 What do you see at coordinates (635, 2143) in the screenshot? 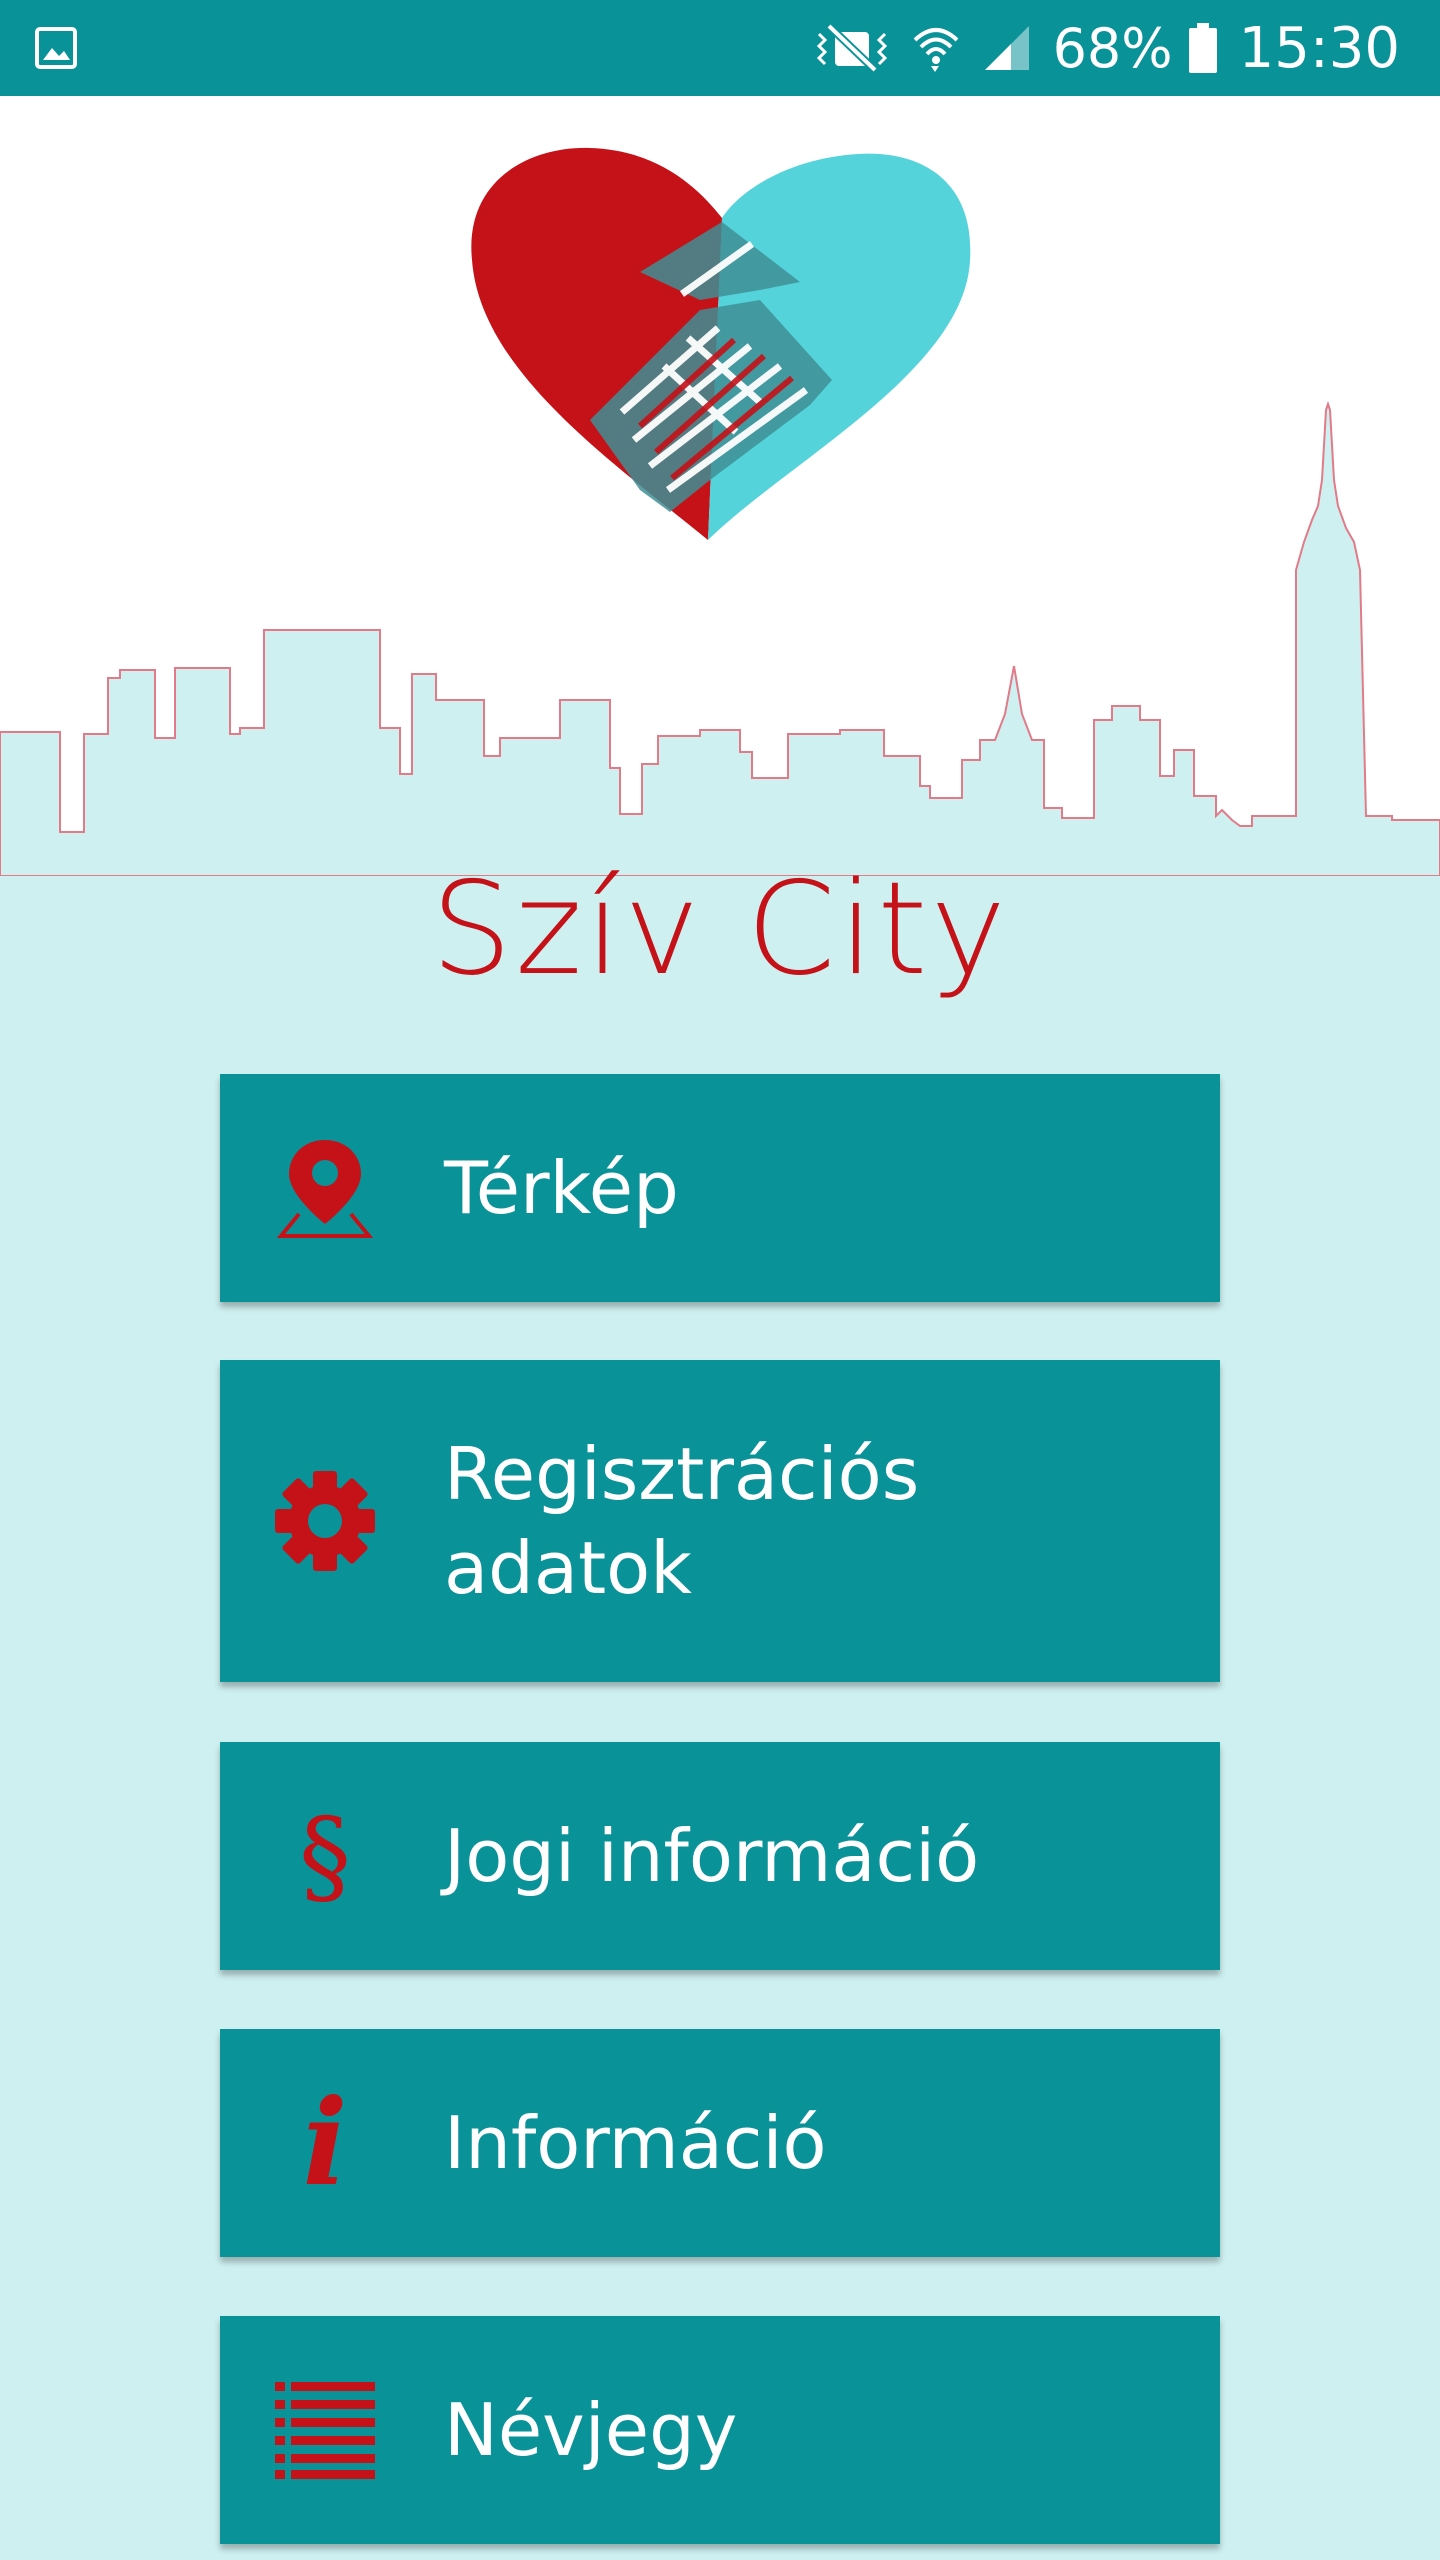
I see `info-button-label: Információ` at bounding box center [635, 2143].